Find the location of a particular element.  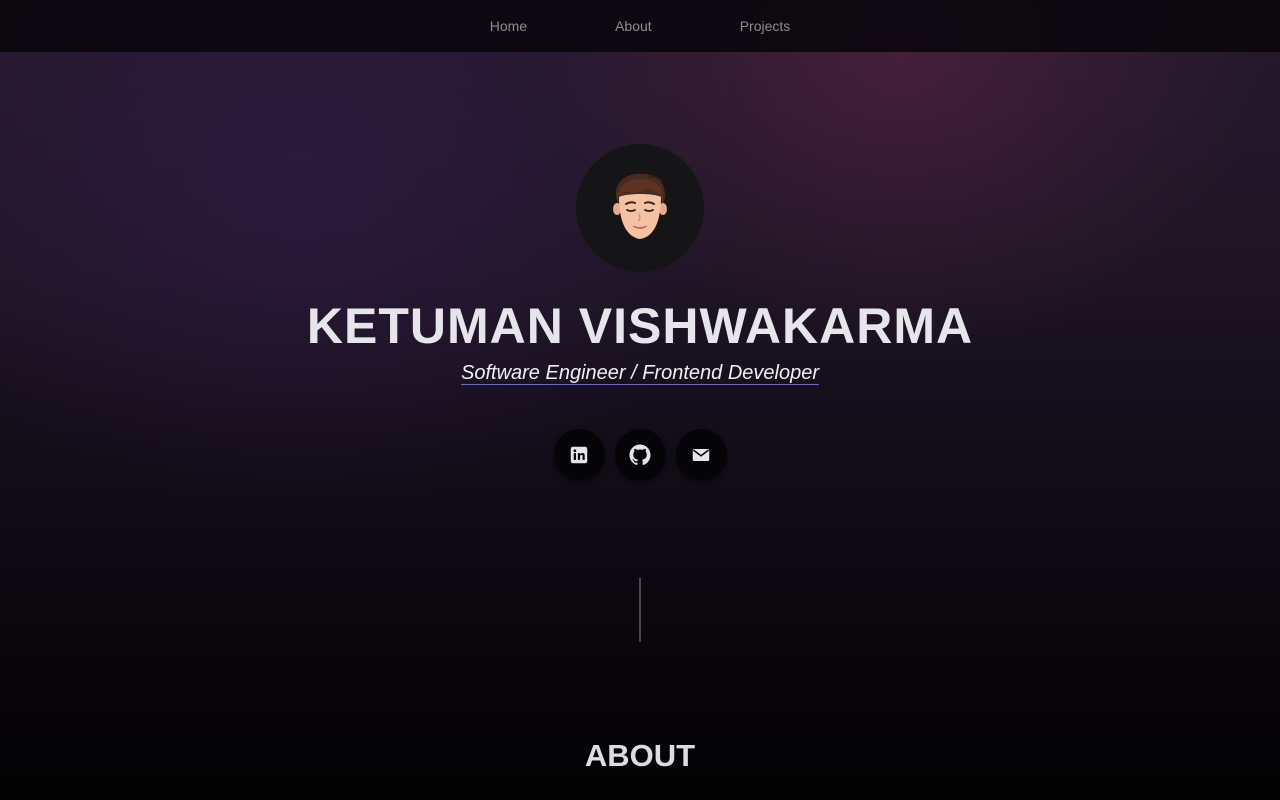

nav-about-link: About is located at coordinates (633, 26).